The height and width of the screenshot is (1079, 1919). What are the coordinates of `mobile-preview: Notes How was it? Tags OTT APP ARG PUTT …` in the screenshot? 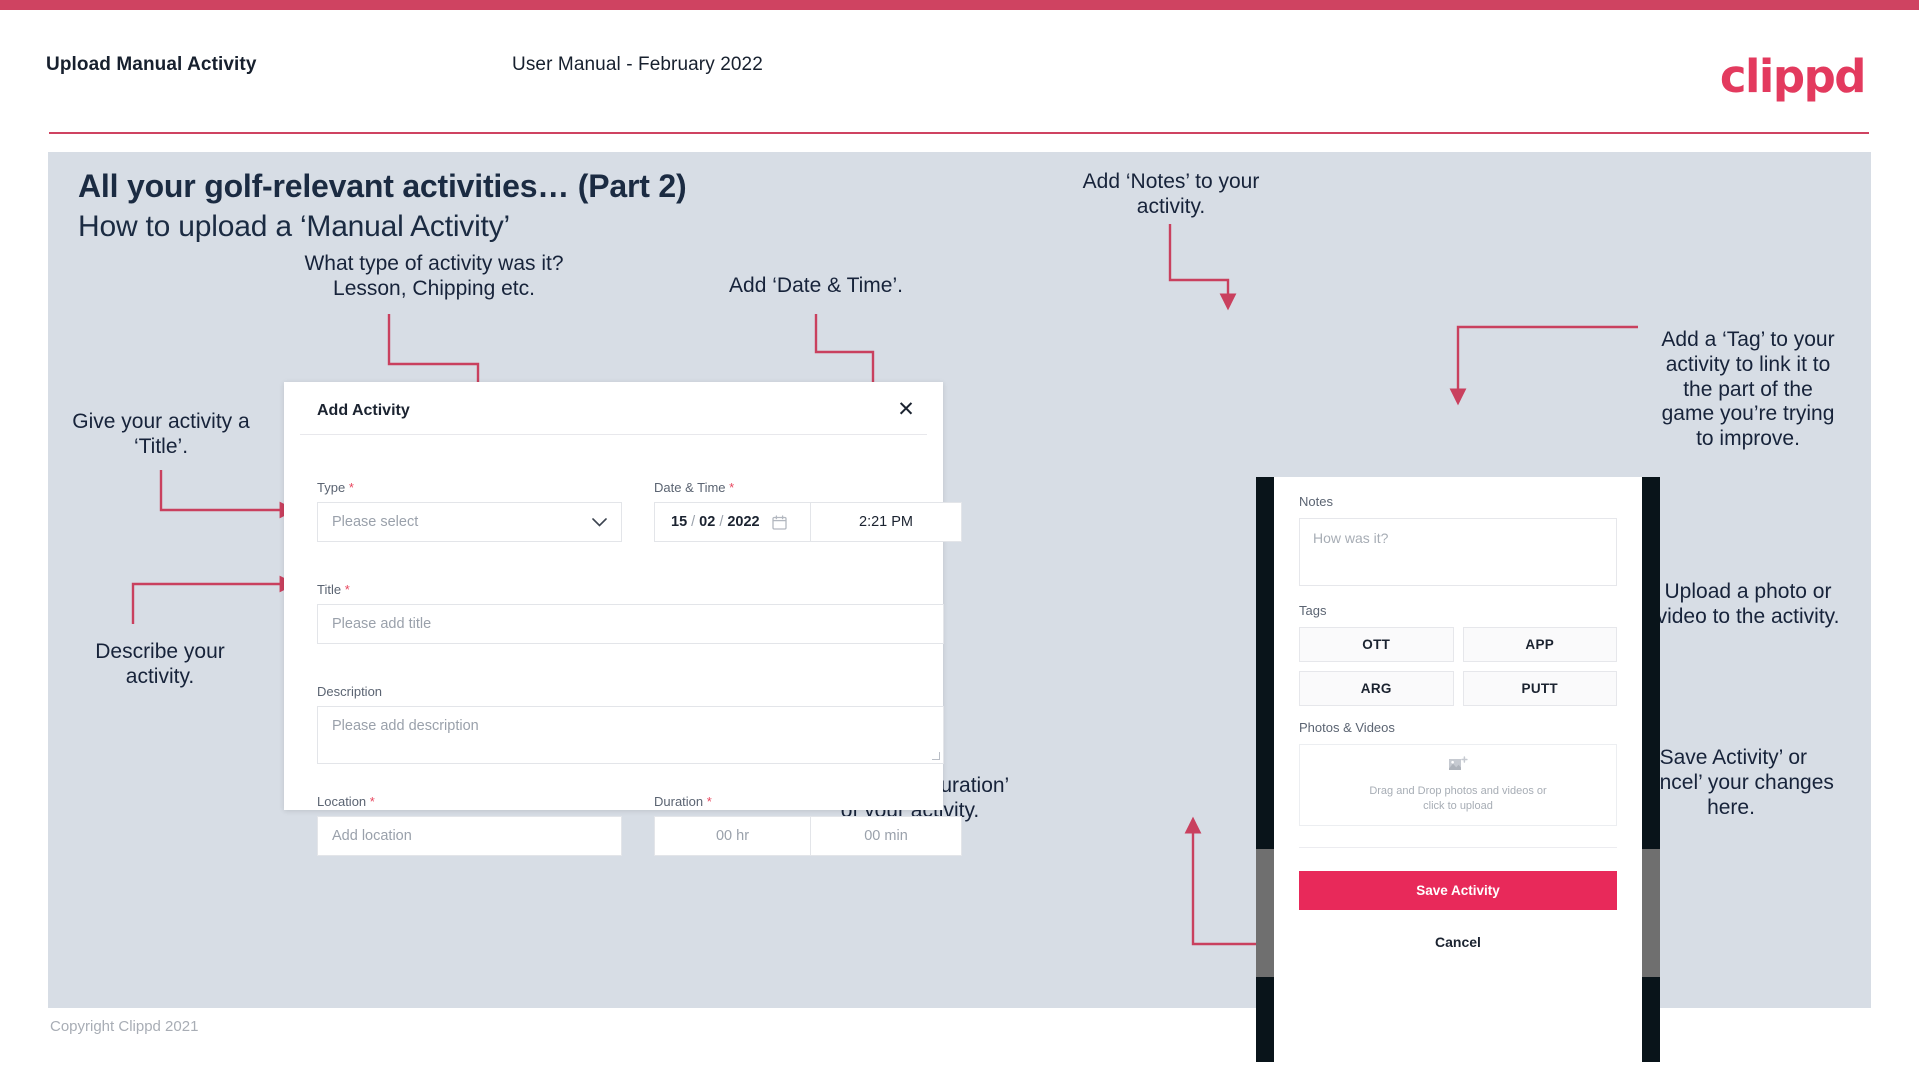 It's located at (1458, 769).